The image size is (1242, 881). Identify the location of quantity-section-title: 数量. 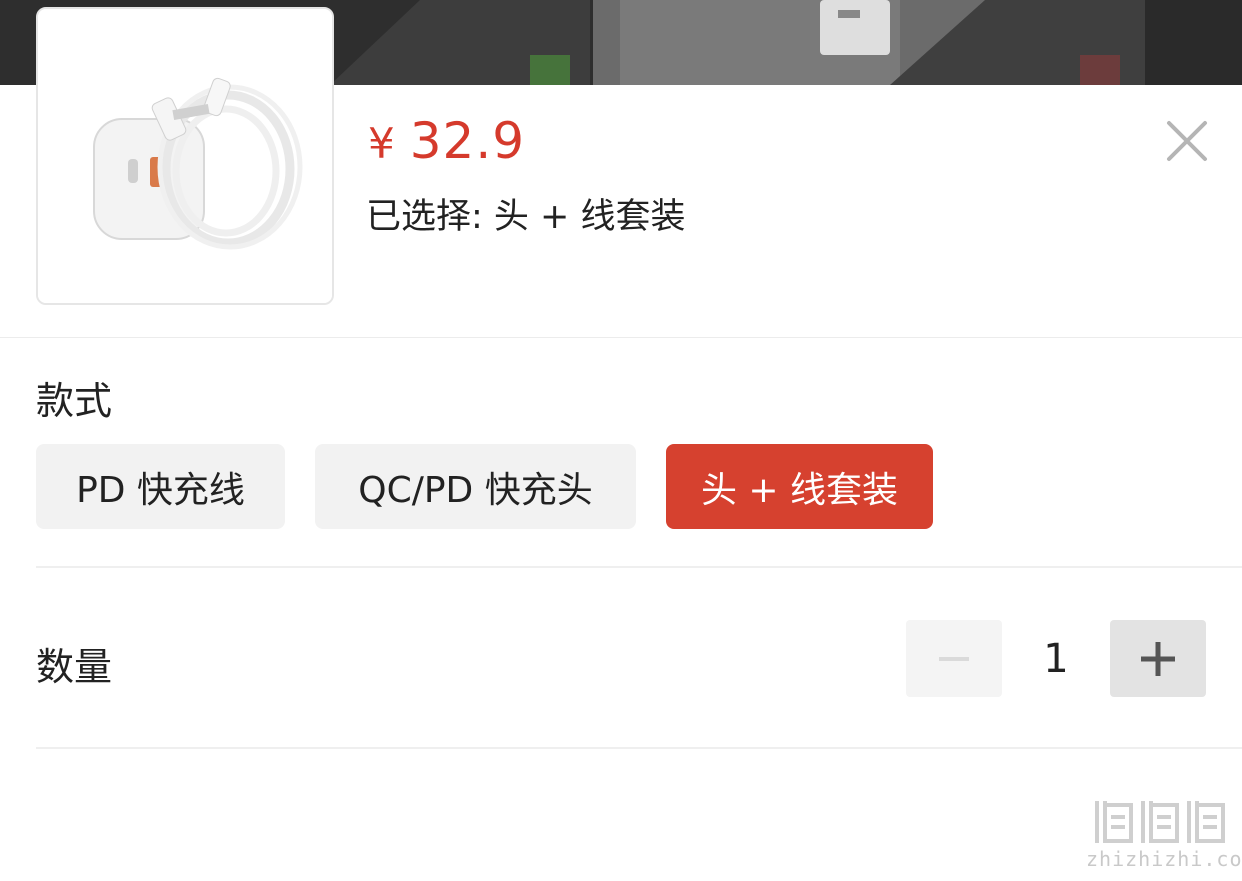
(74, 667).